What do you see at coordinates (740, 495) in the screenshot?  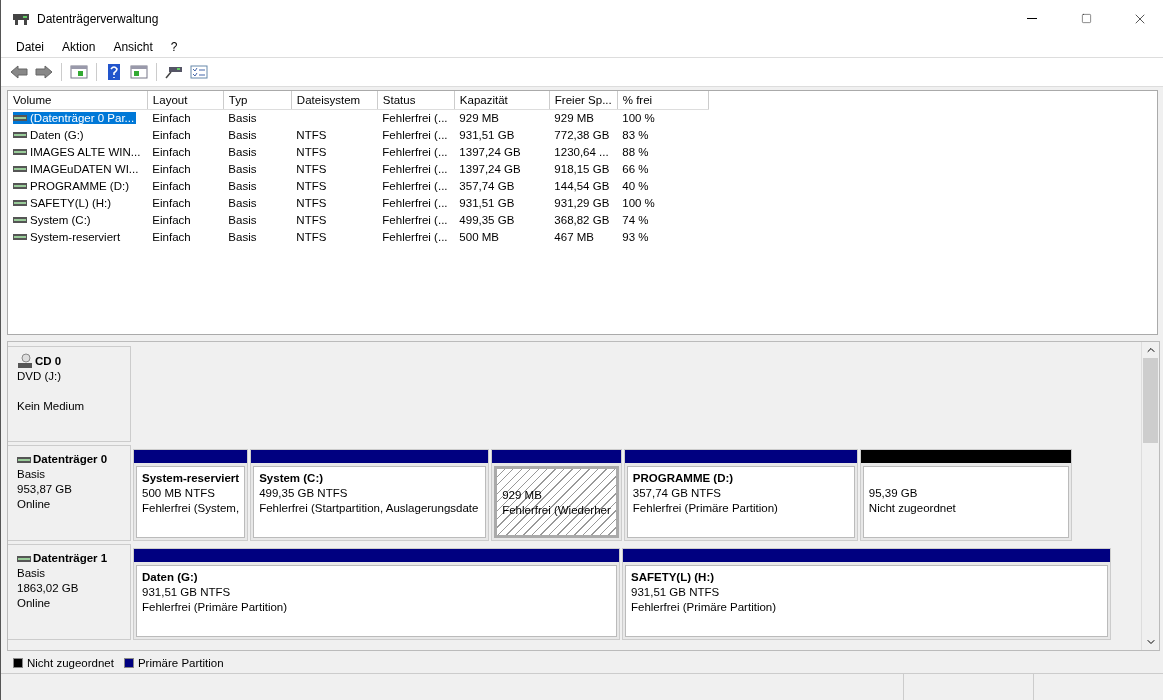 I see `partition: PROGRAMME (D:) 357,74 GB NTFS Fehlerfrei (Primäre Partition)` at bounding box center [740, 495].